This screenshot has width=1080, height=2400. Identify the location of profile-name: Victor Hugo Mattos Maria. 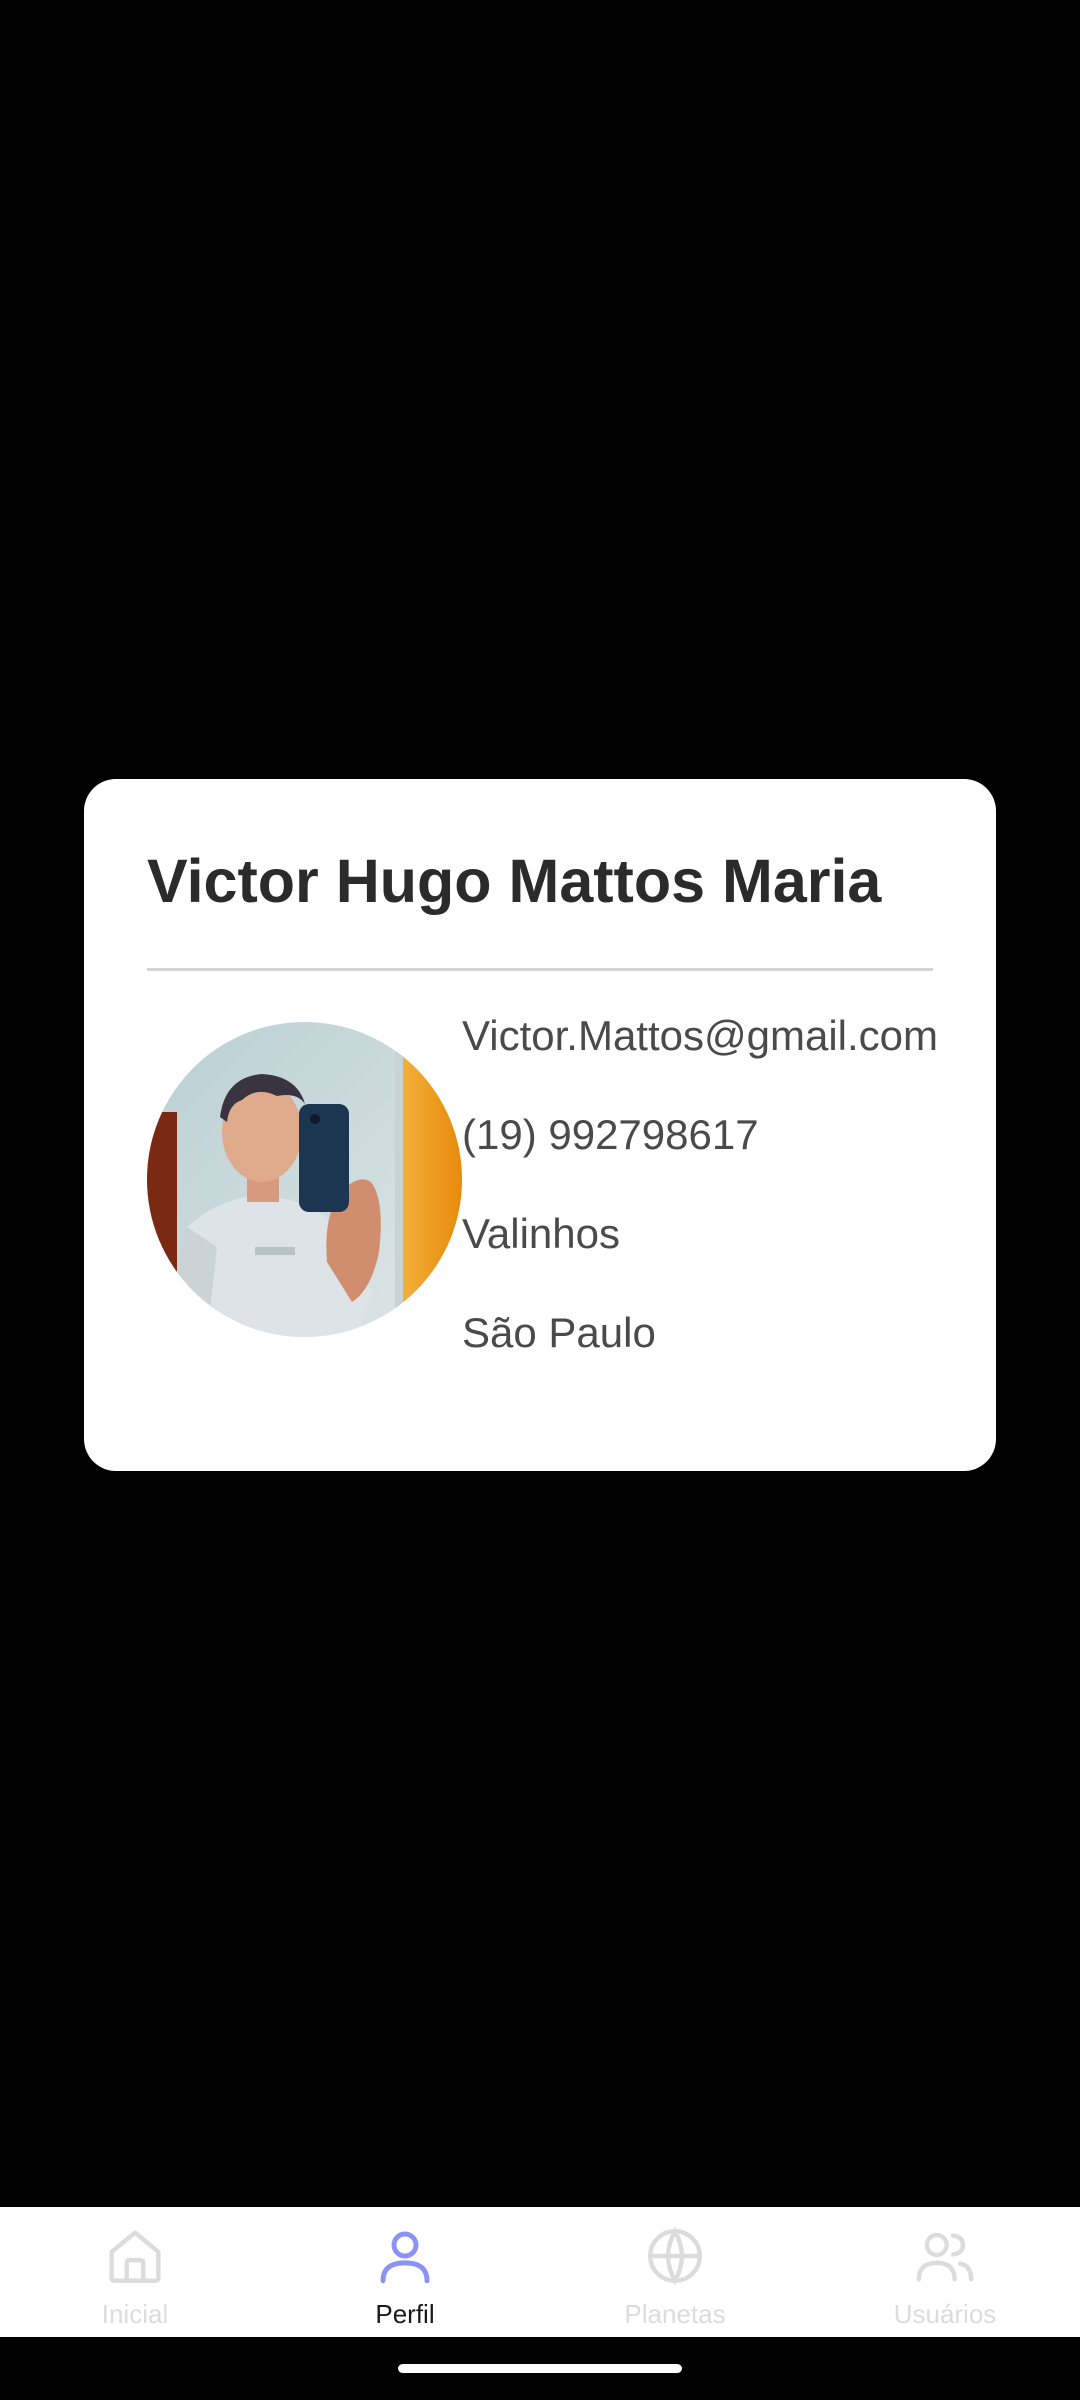
(514, 881).